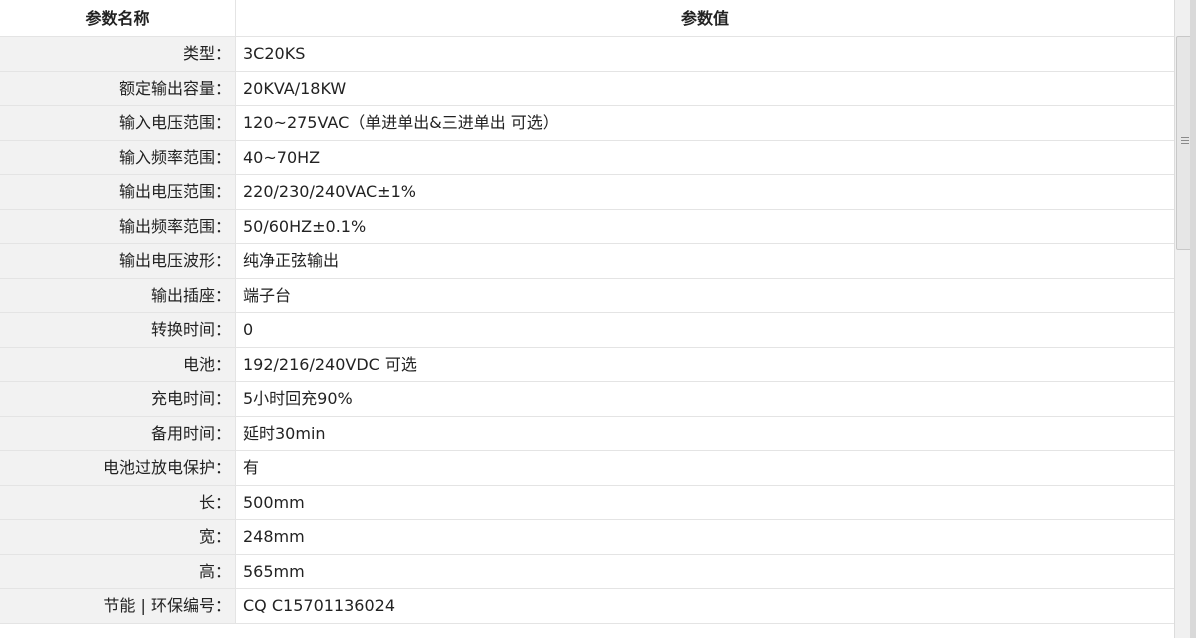  I want to click on table-row: 电池过放电保护： 有, so click(587, 468).